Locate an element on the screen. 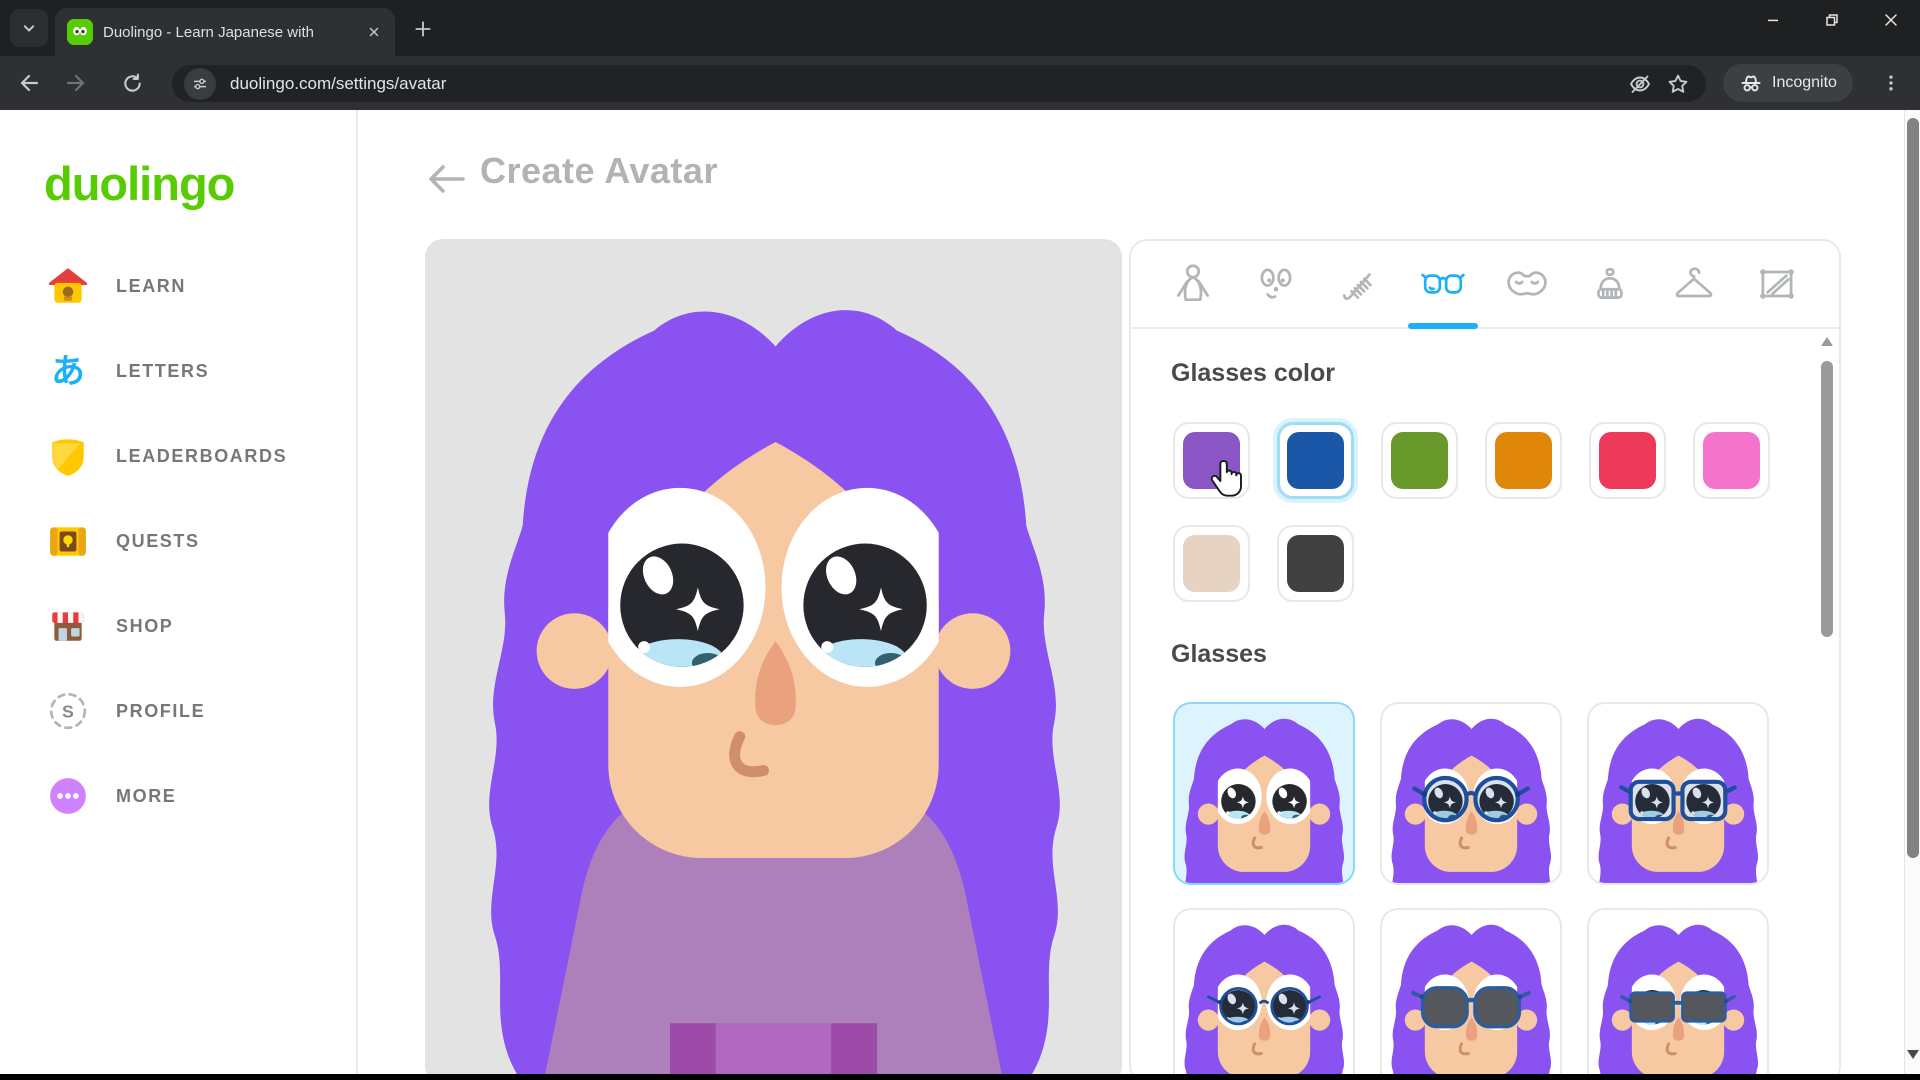 The width and height of the screenshot is (1920, 1080). masks-icon is located at coordinates (1527, 283).